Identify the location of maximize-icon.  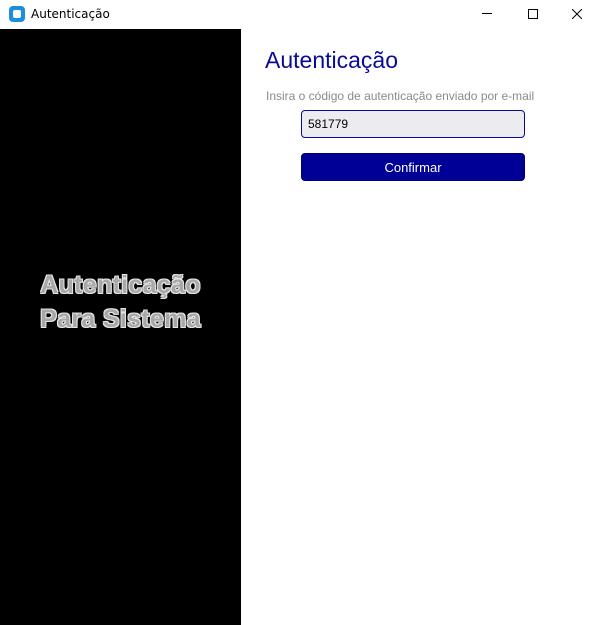
(533, 14).